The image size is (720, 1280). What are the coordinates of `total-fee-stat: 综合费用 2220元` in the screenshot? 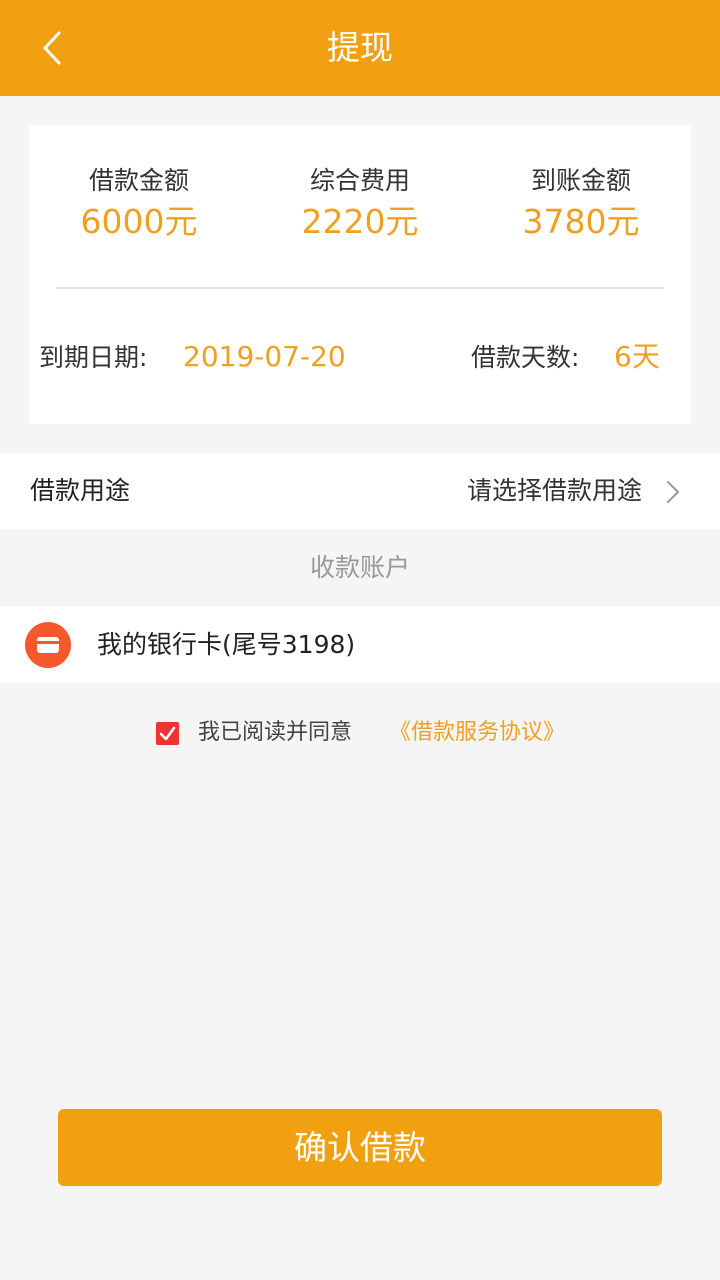 It's located at (360, 203).